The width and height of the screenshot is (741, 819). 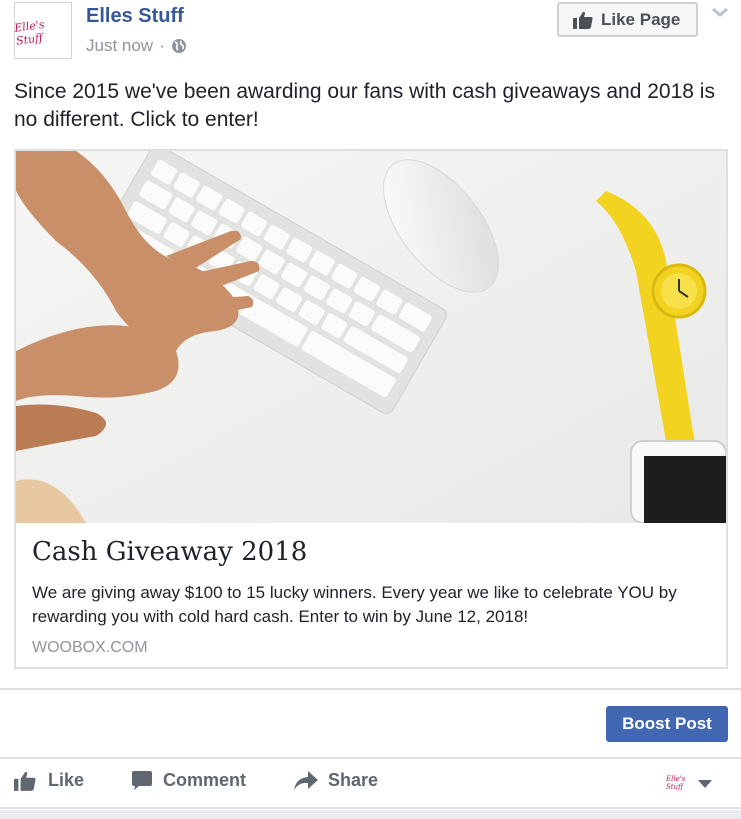 I want to click on post-meta: Just now ·, so click(x=136, y=46).